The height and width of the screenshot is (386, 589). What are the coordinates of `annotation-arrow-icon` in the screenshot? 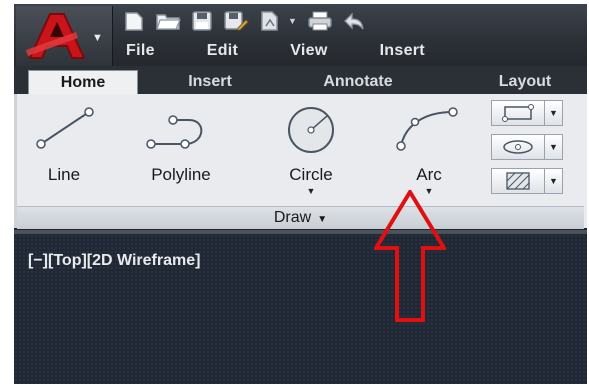 It's located at (410, 256).